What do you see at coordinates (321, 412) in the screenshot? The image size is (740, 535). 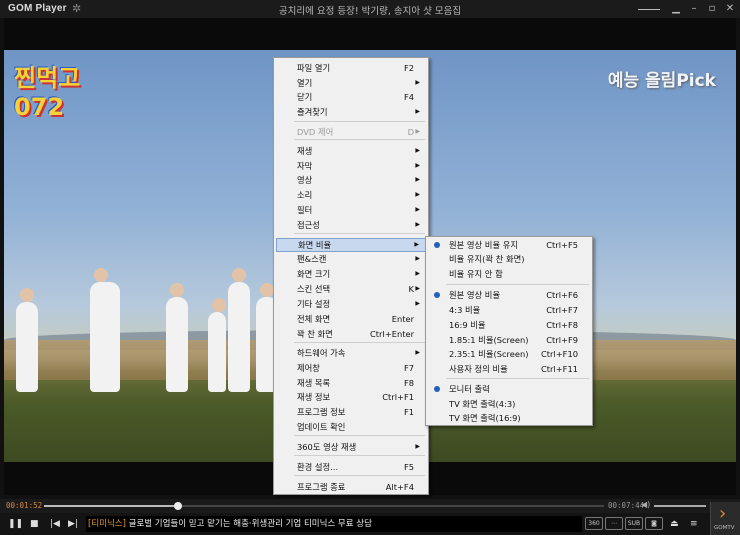 I see `menu-item-label: 프로그램 정보` at bounding box center [321, 412].